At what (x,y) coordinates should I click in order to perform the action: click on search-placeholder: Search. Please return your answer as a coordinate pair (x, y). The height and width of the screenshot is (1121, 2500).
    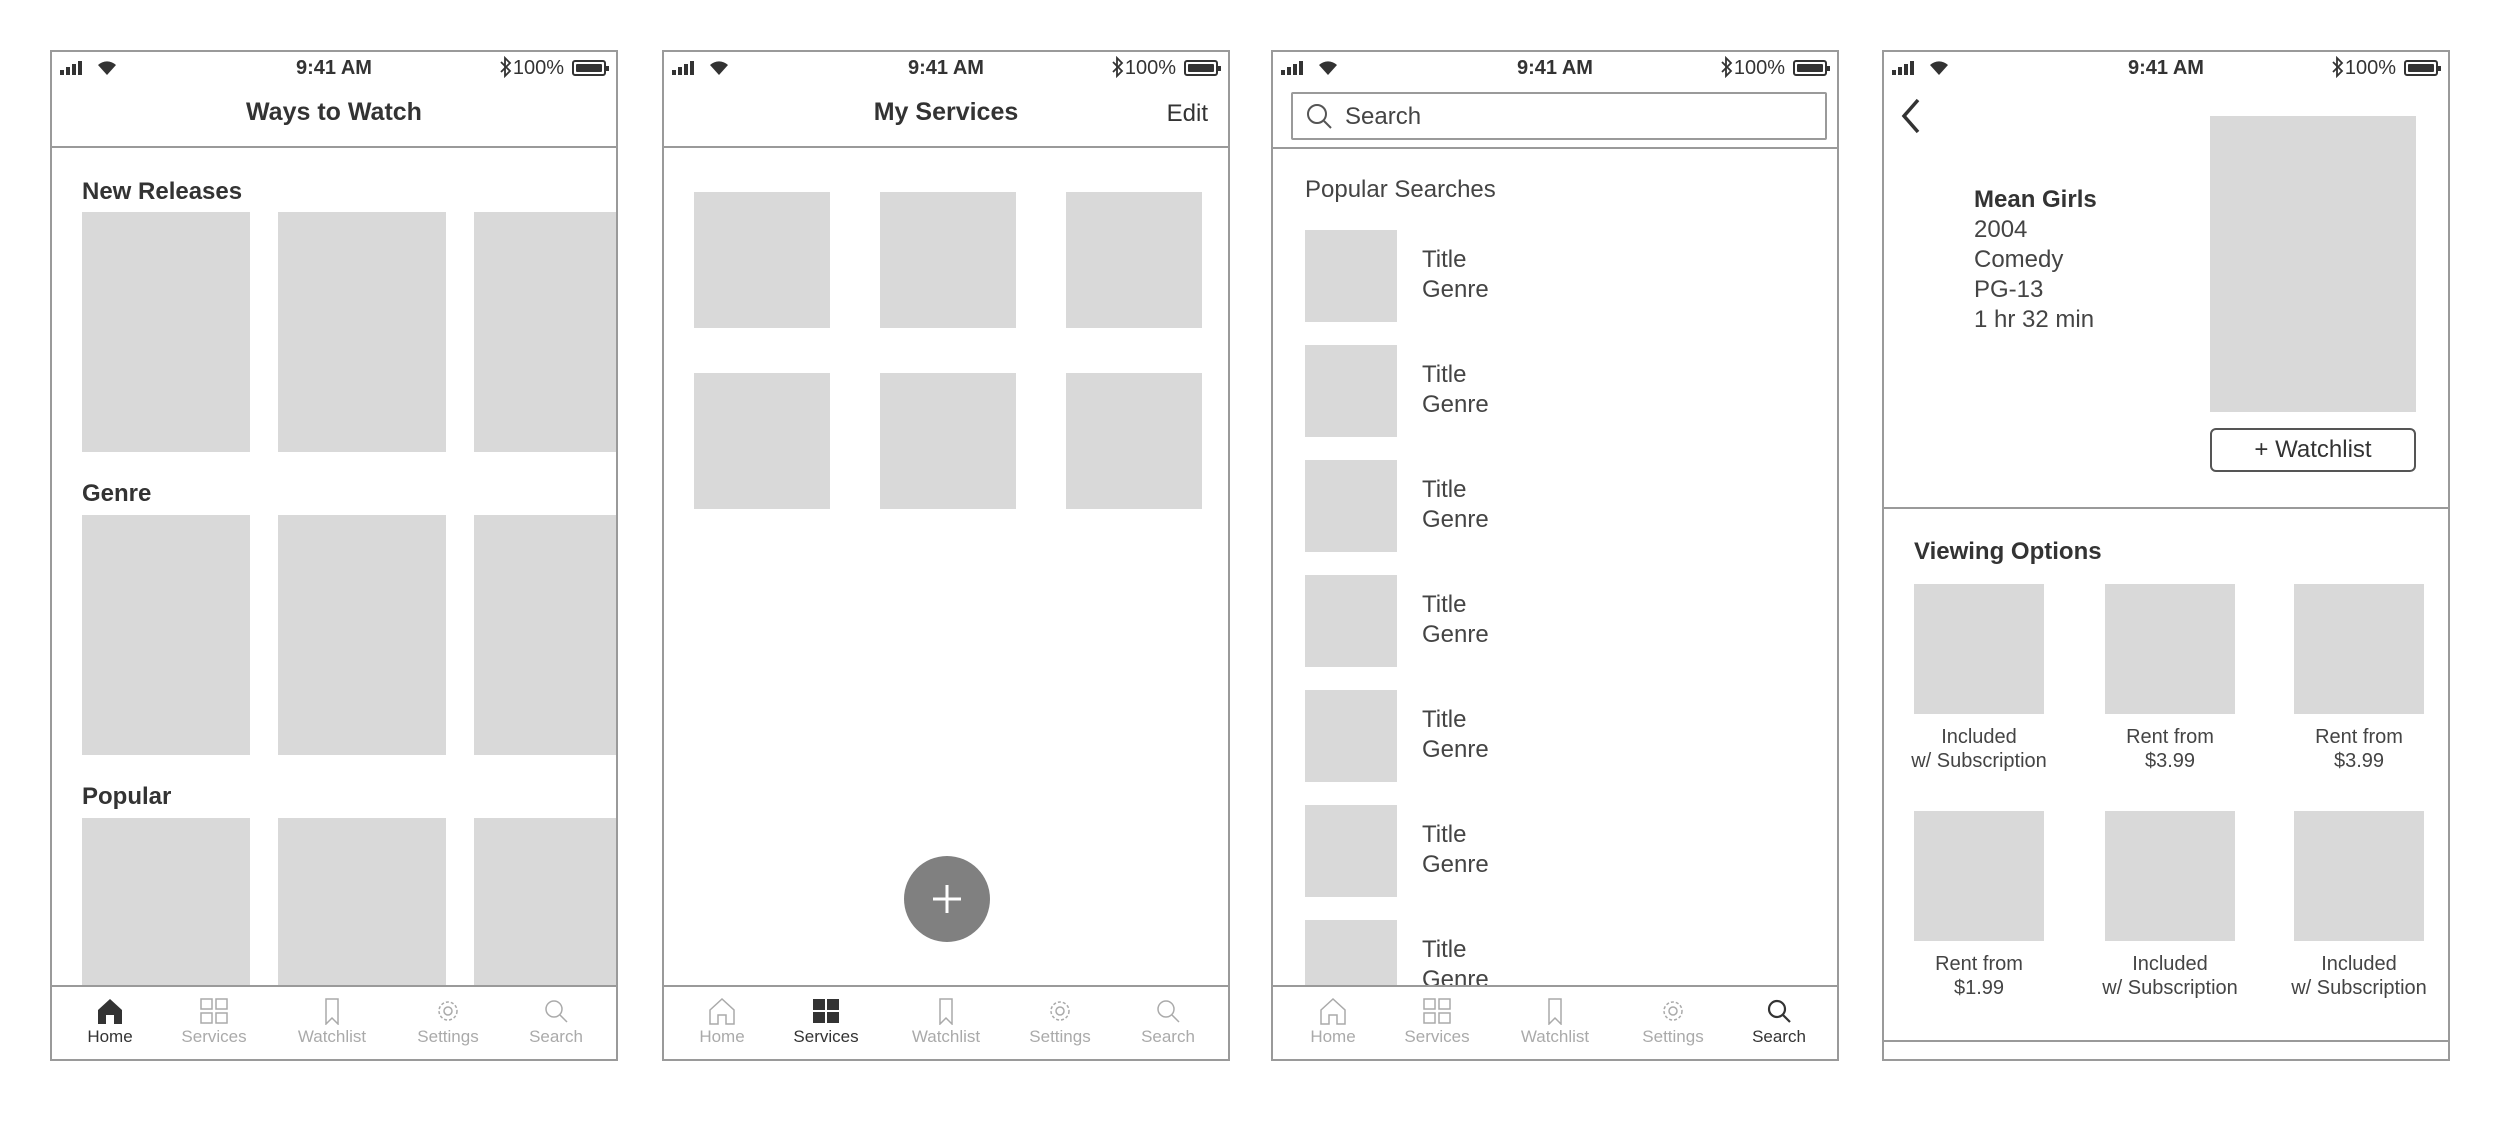
    Looking at the image, I should click on (1383, 116).